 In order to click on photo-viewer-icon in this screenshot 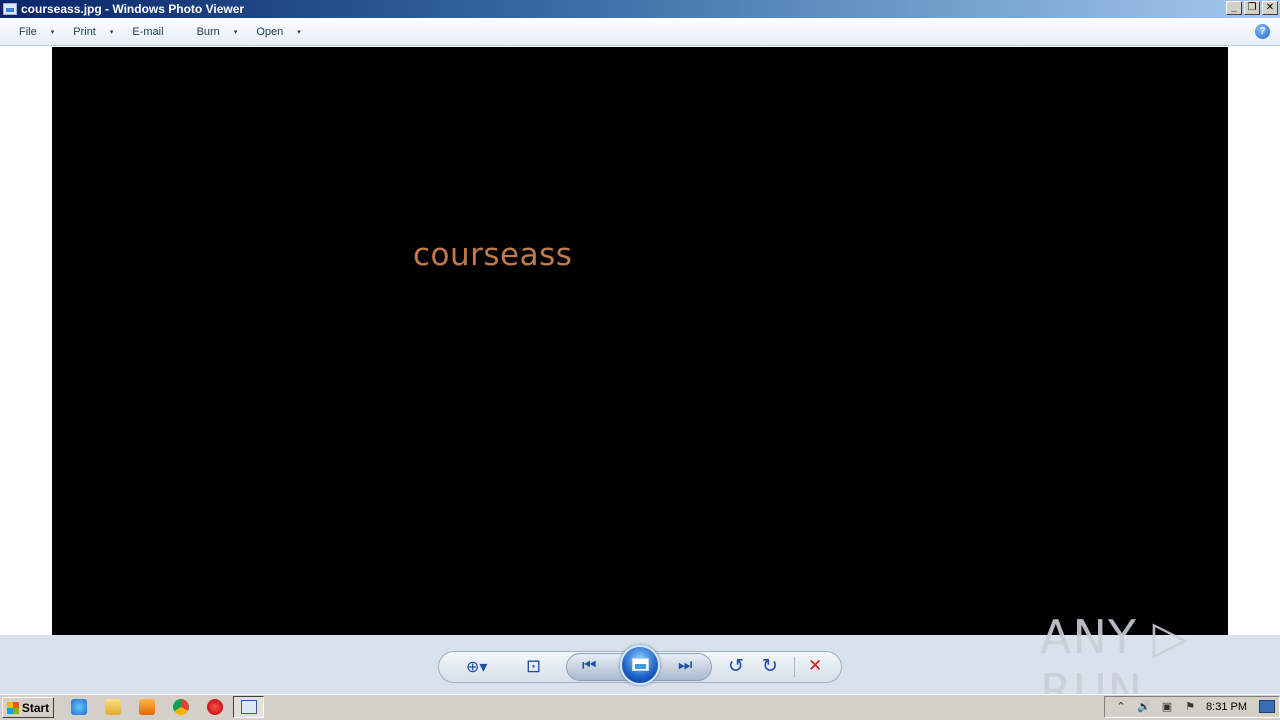, I will do `click(249, 707)`.